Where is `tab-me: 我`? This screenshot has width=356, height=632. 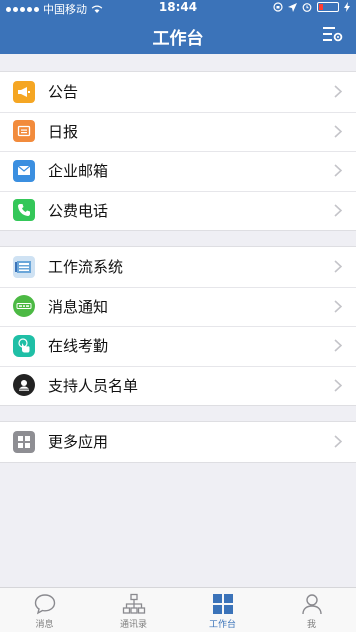 tab-me: 我 is located at coordinates (311, 610).